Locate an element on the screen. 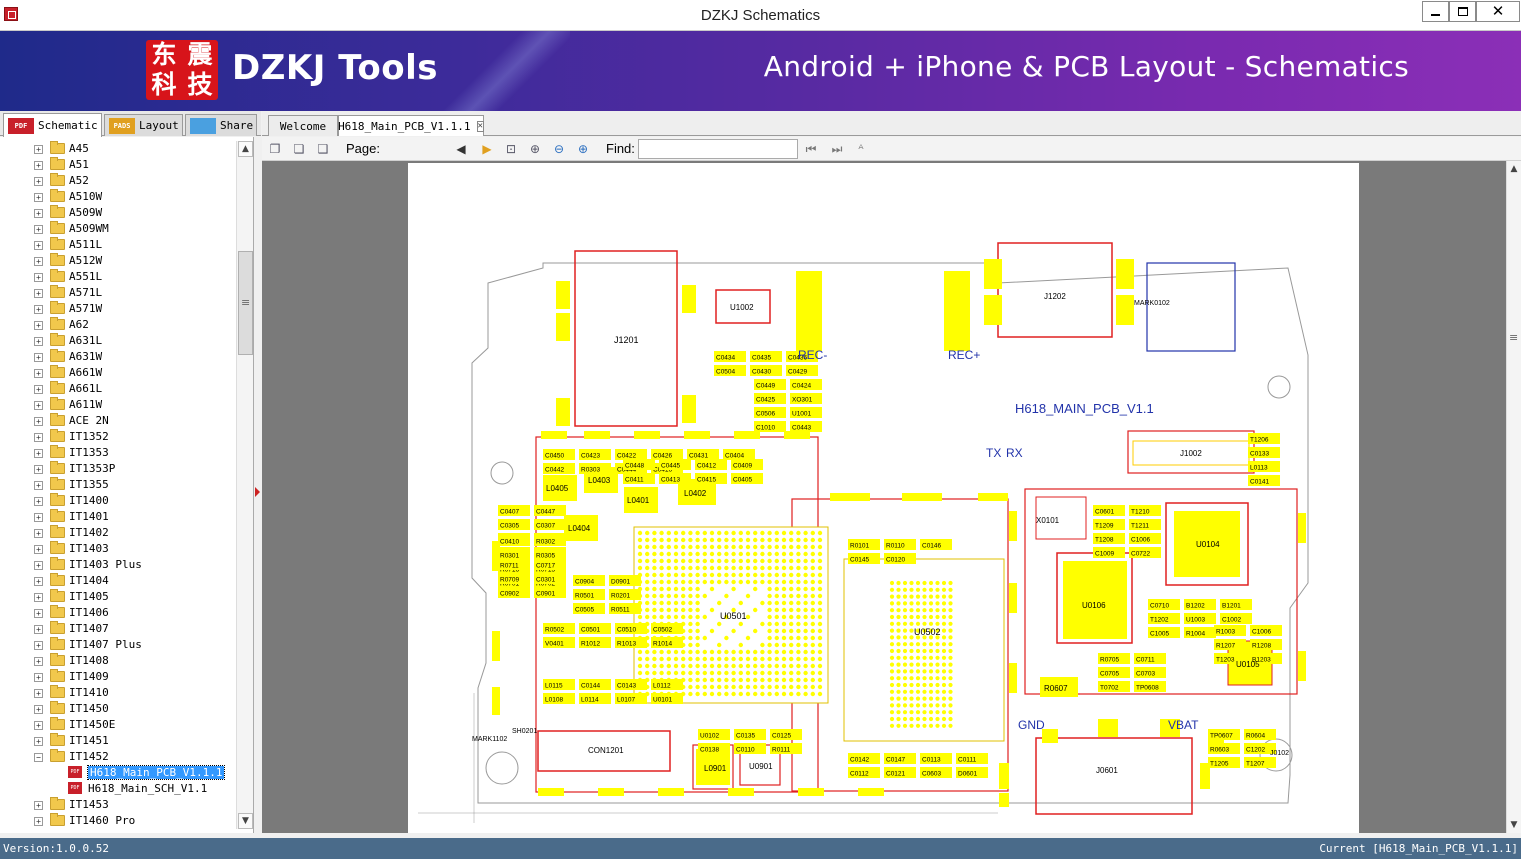  paste-icon: ❑ is located at coordinates (323, 149).